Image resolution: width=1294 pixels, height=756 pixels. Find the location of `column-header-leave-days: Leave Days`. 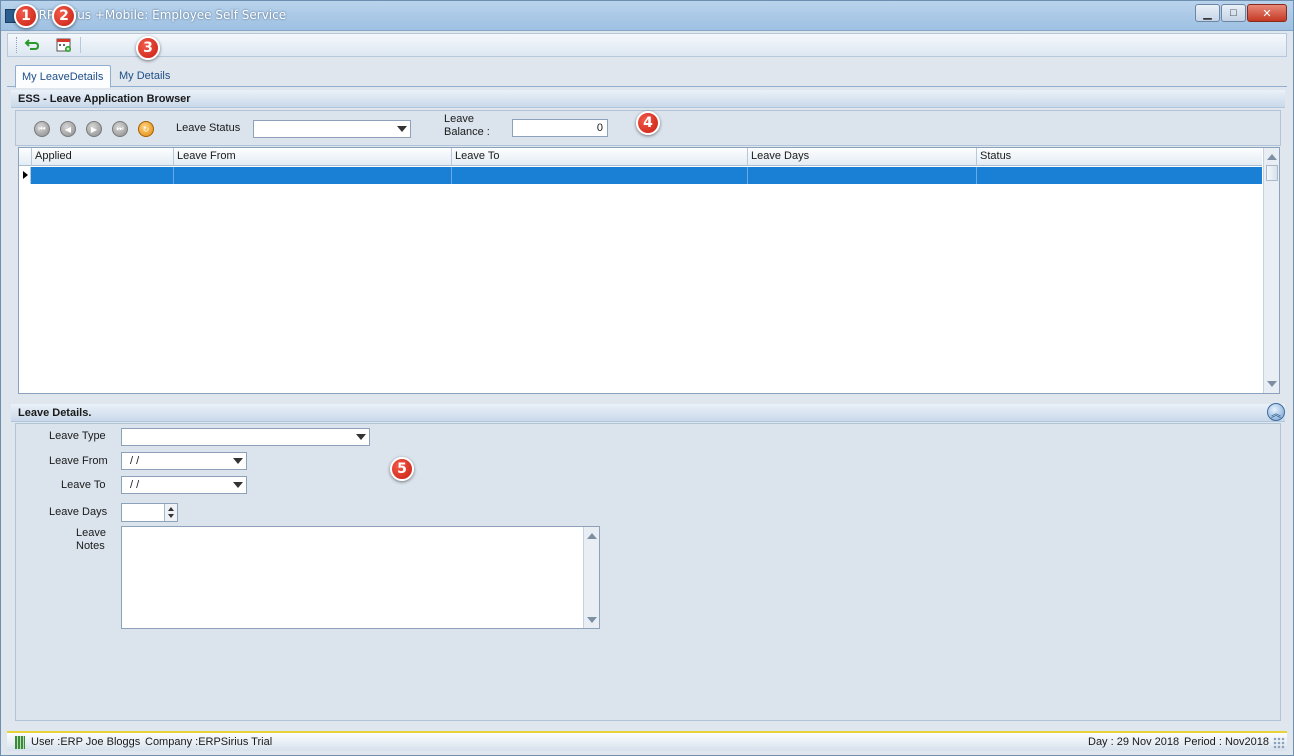

column-header-leave-days: Leave Days is located at coordinates (861, 157).